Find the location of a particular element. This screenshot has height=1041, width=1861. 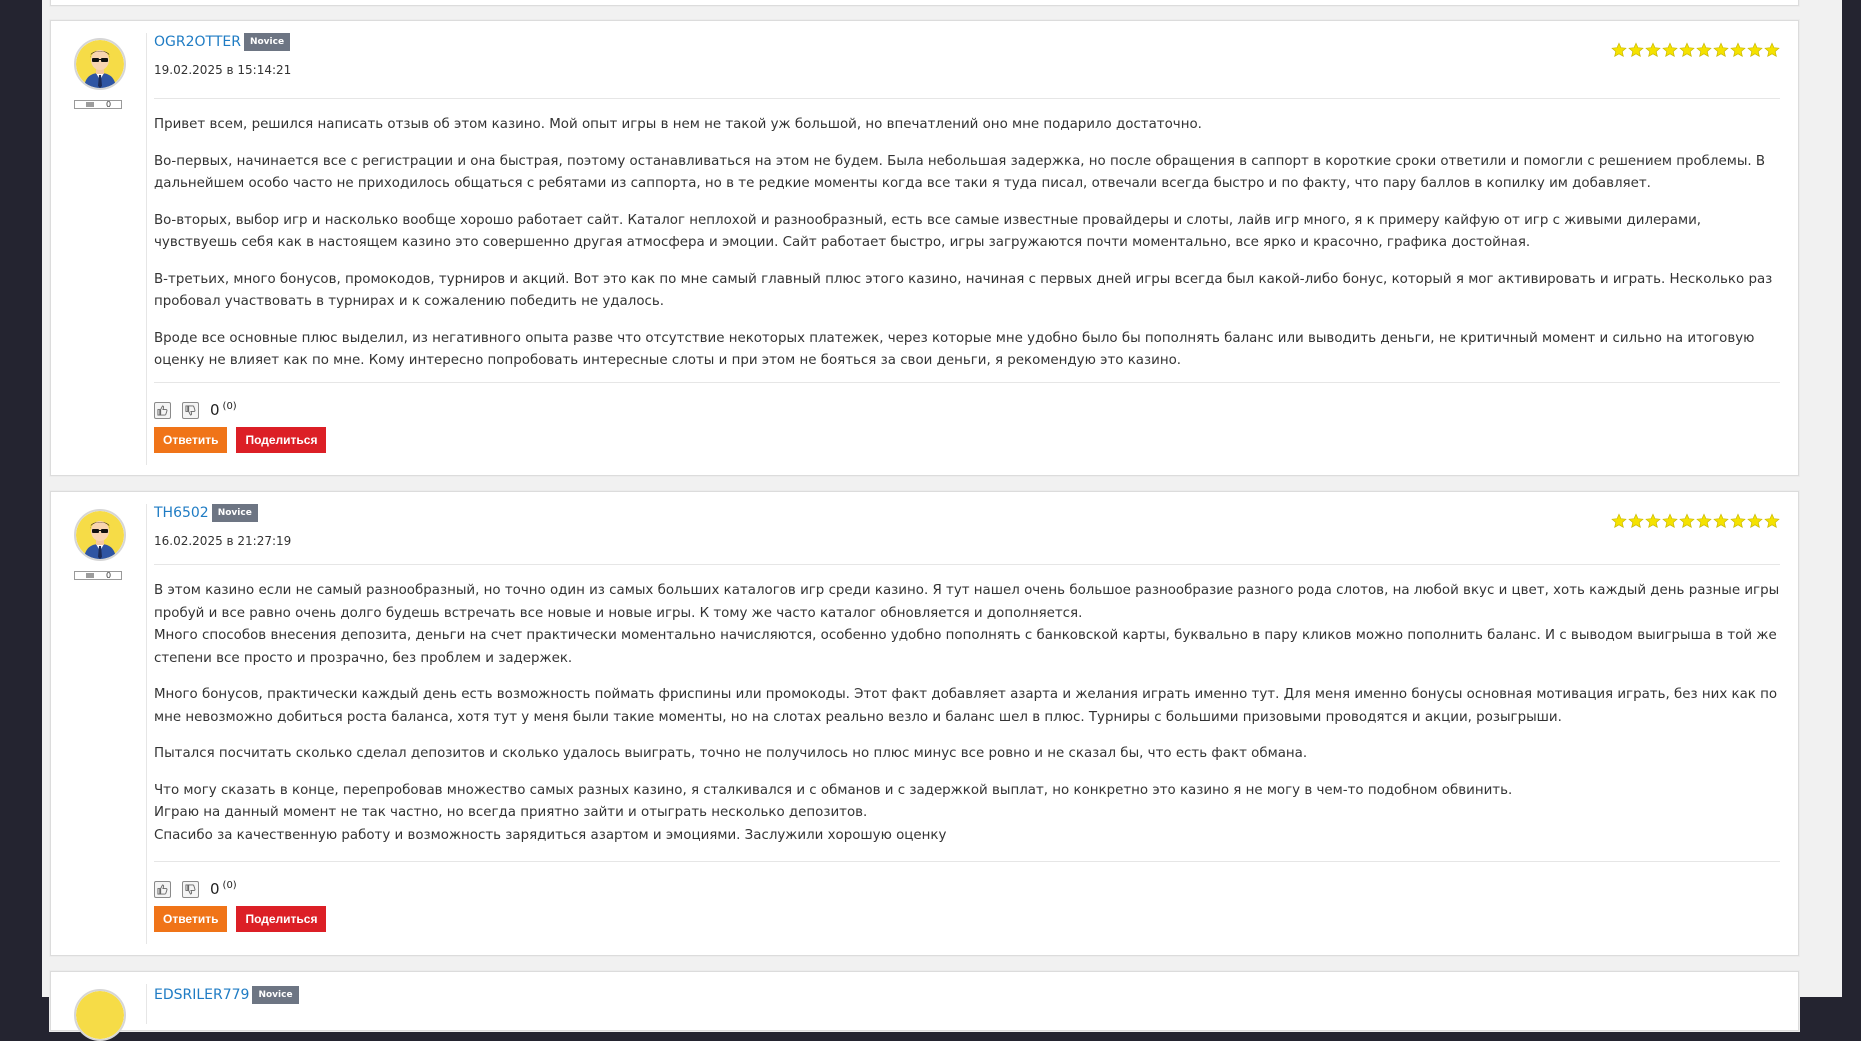

review-header: EDSRILER779 Novice is located at coordinates (226, 995).